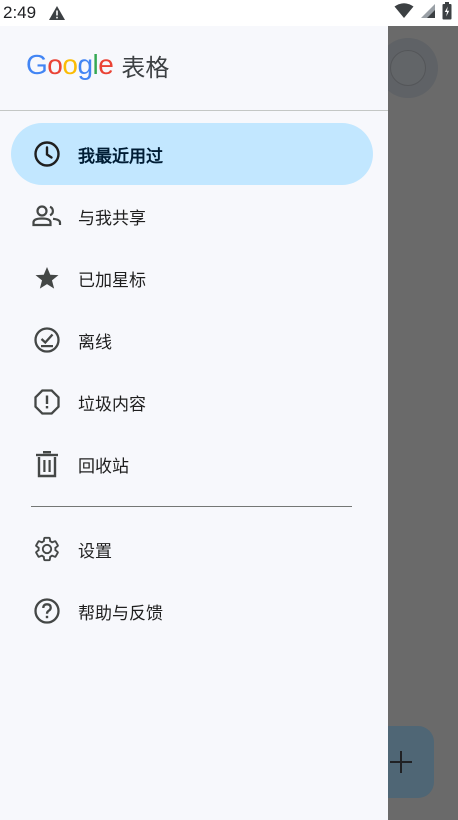  I want to click on help-icon, so click(47, 611).